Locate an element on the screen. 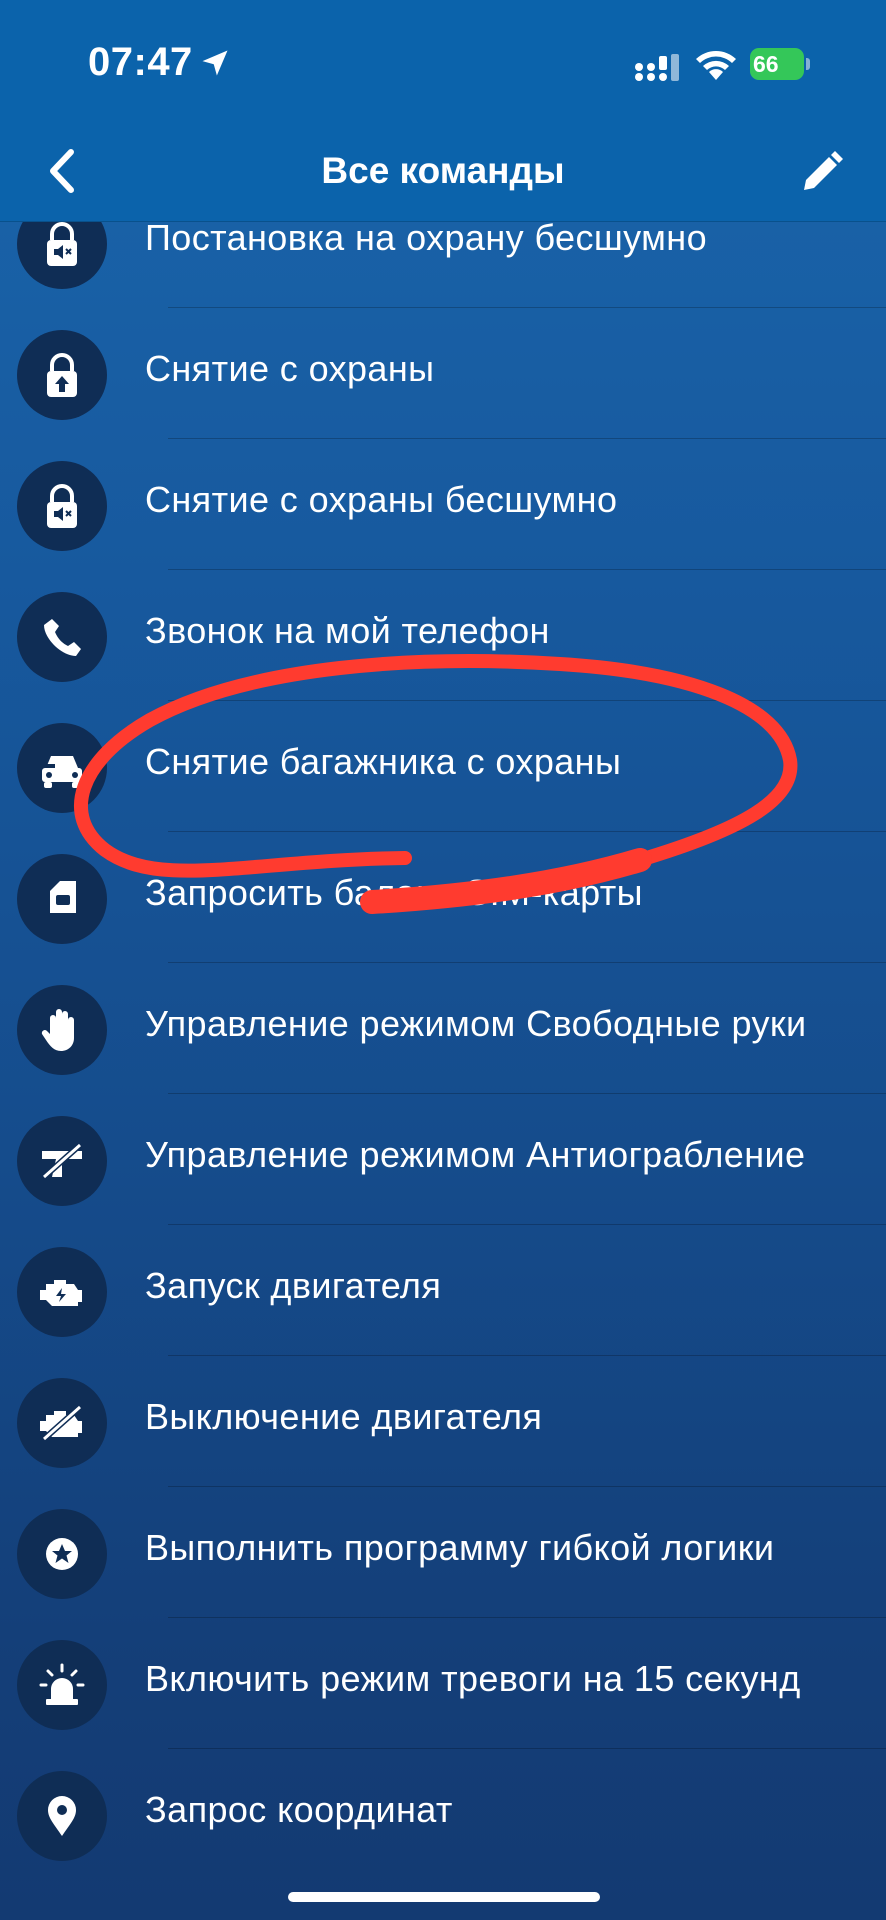  engine-off-icon is located at coordinates (62, 1423).